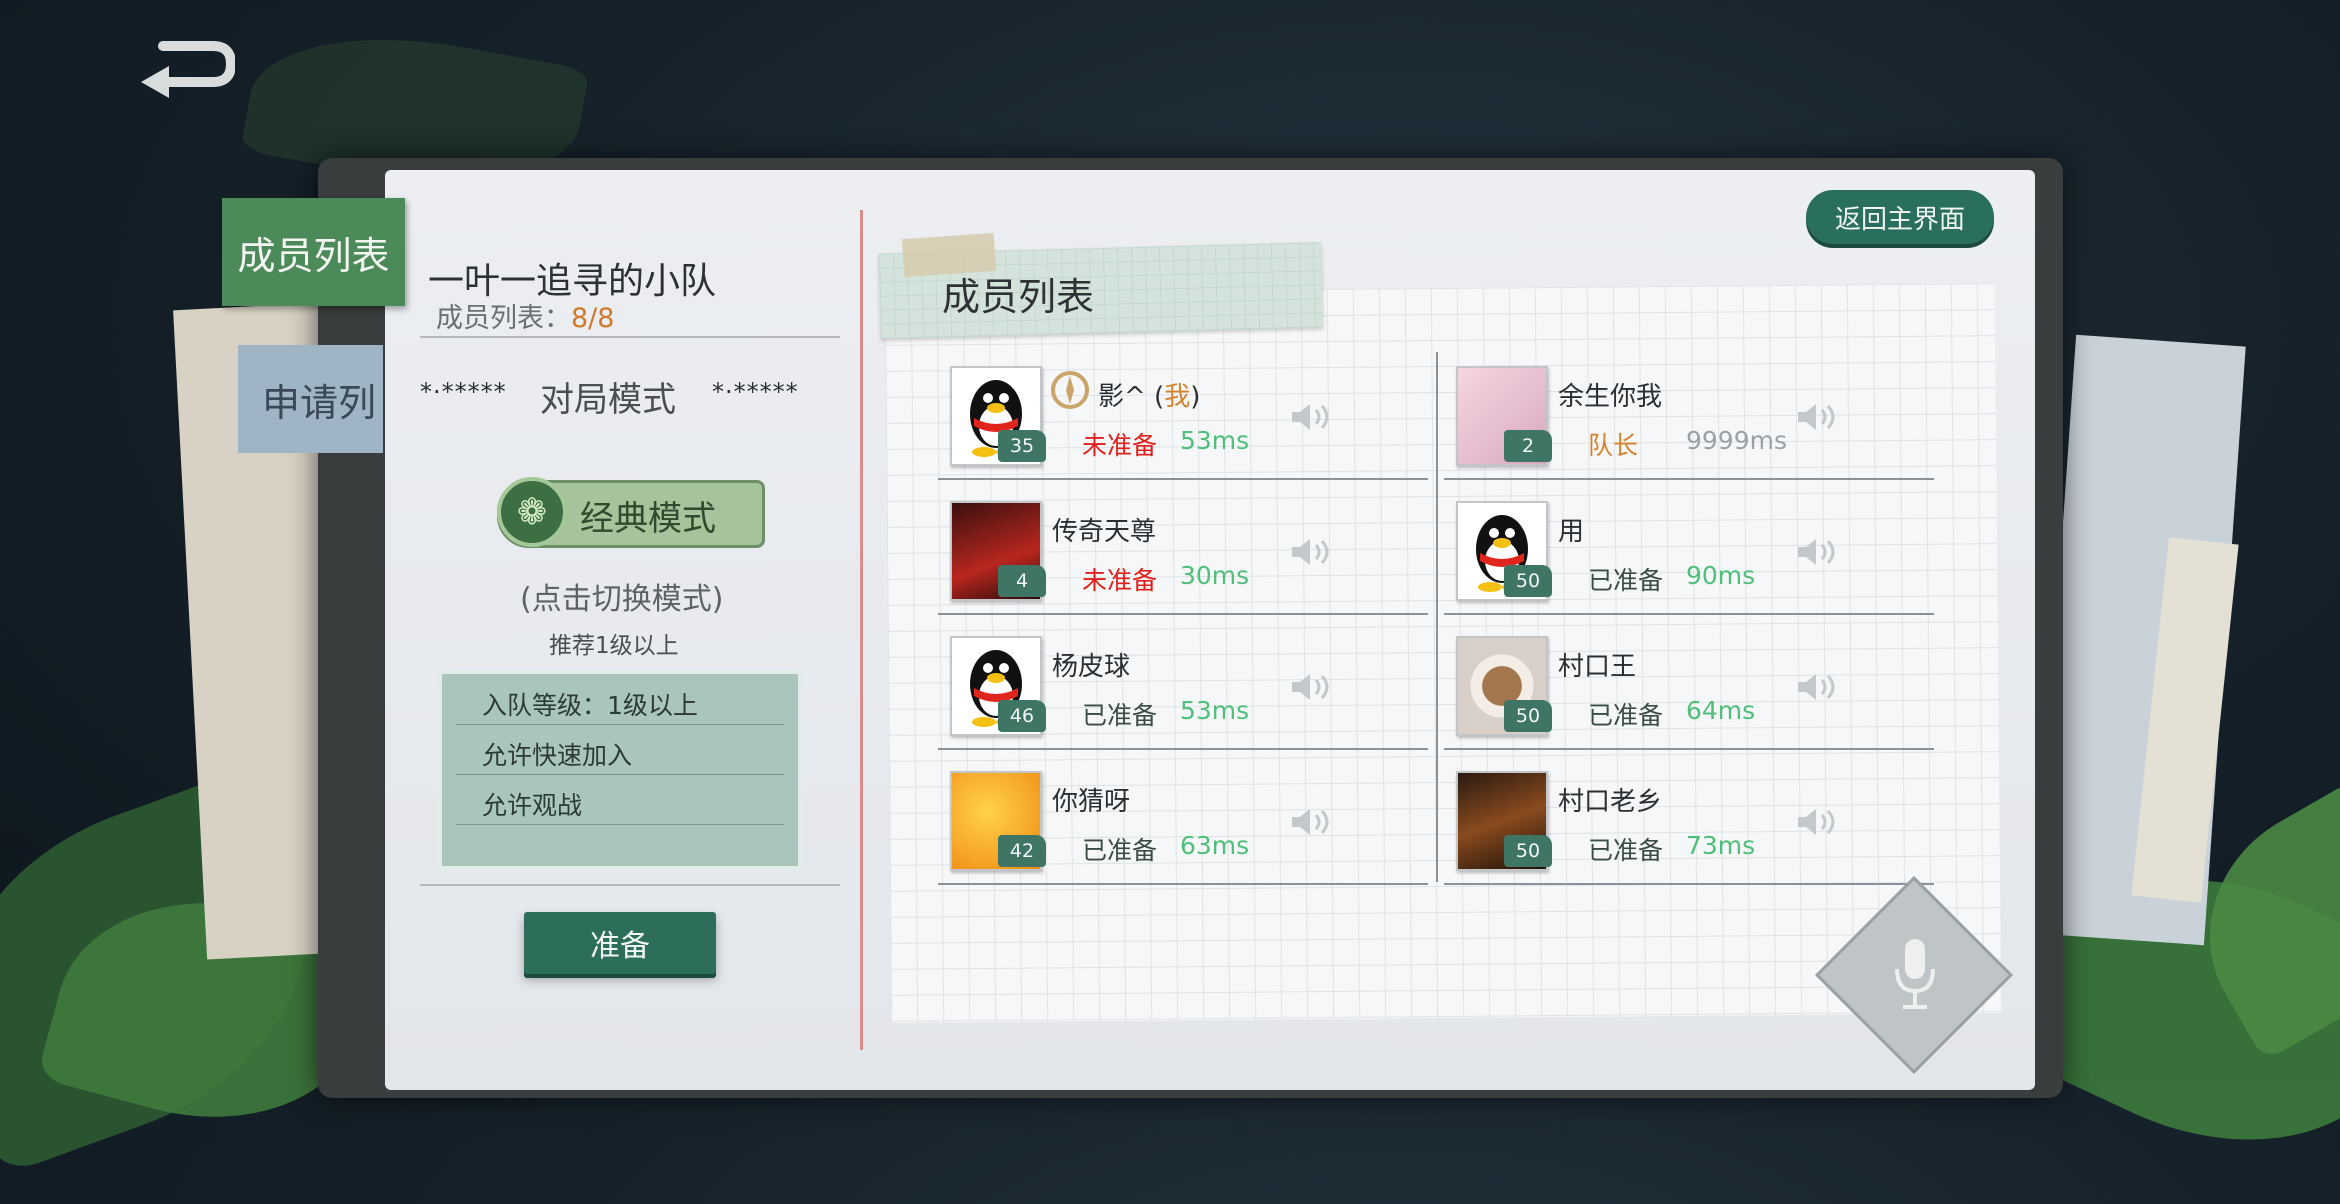 The image size is (2340, 1204). I want to click on tab-applications: 申请列, so click(310, 399).